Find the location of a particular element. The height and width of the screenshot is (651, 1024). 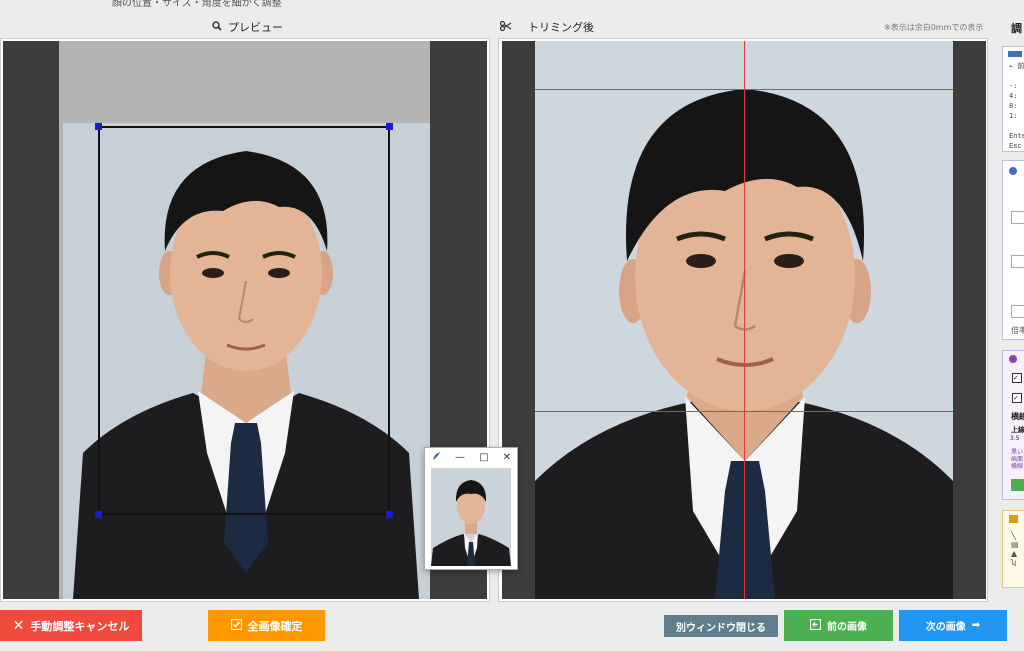

guide-sub-label: 上線 is located at coordinates (1017, 430).